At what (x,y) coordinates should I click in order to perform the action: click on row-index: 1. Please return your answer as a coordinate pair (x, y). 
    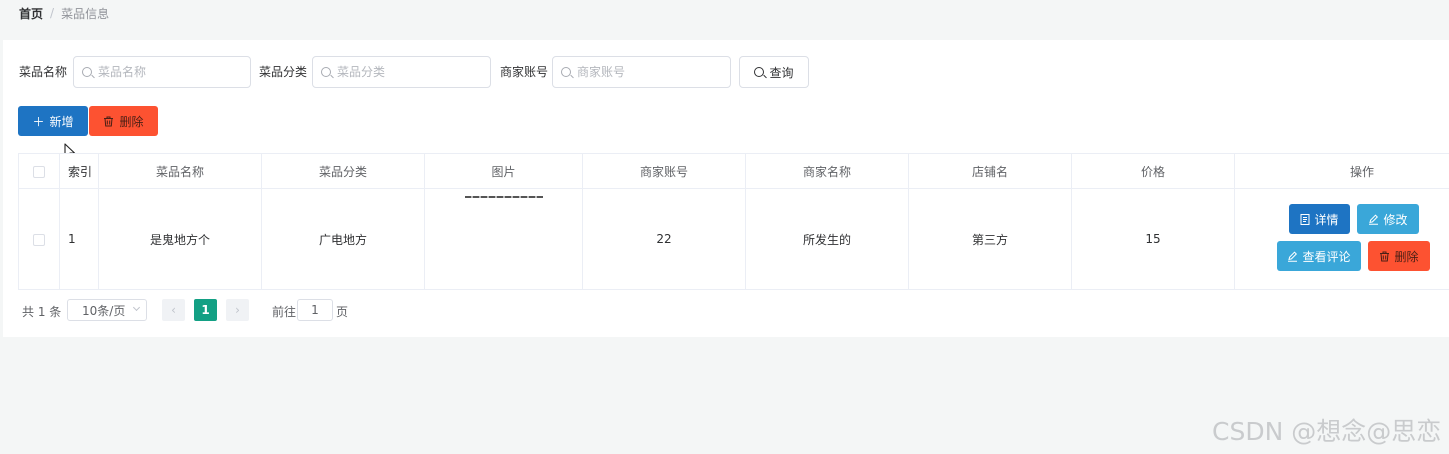
    Looking at the image, I should click on (79, 239).